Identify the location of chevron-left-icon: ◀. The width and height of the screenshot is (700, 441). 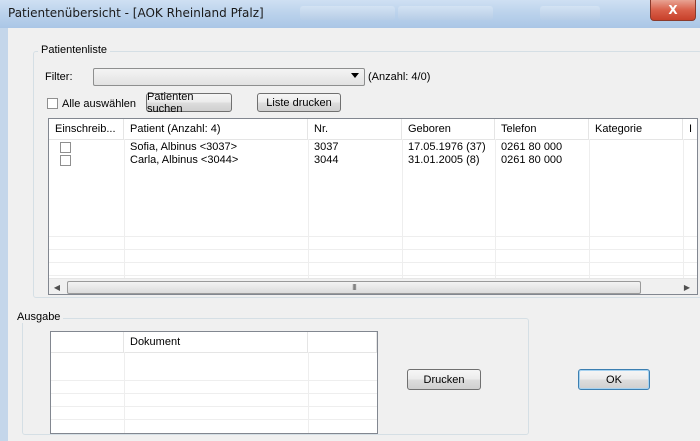
(57, 287).